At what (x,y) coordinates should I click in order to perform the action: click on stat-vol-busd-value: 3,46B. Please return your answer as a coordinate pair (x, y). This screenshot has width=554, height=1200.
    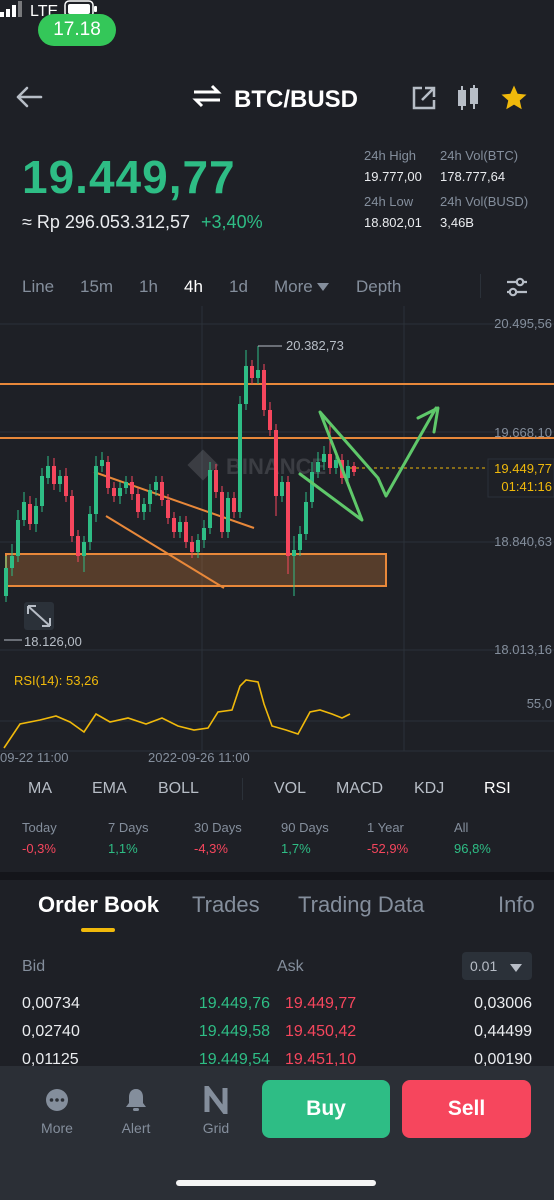
    Looking at the image, I should click on (457, 222).